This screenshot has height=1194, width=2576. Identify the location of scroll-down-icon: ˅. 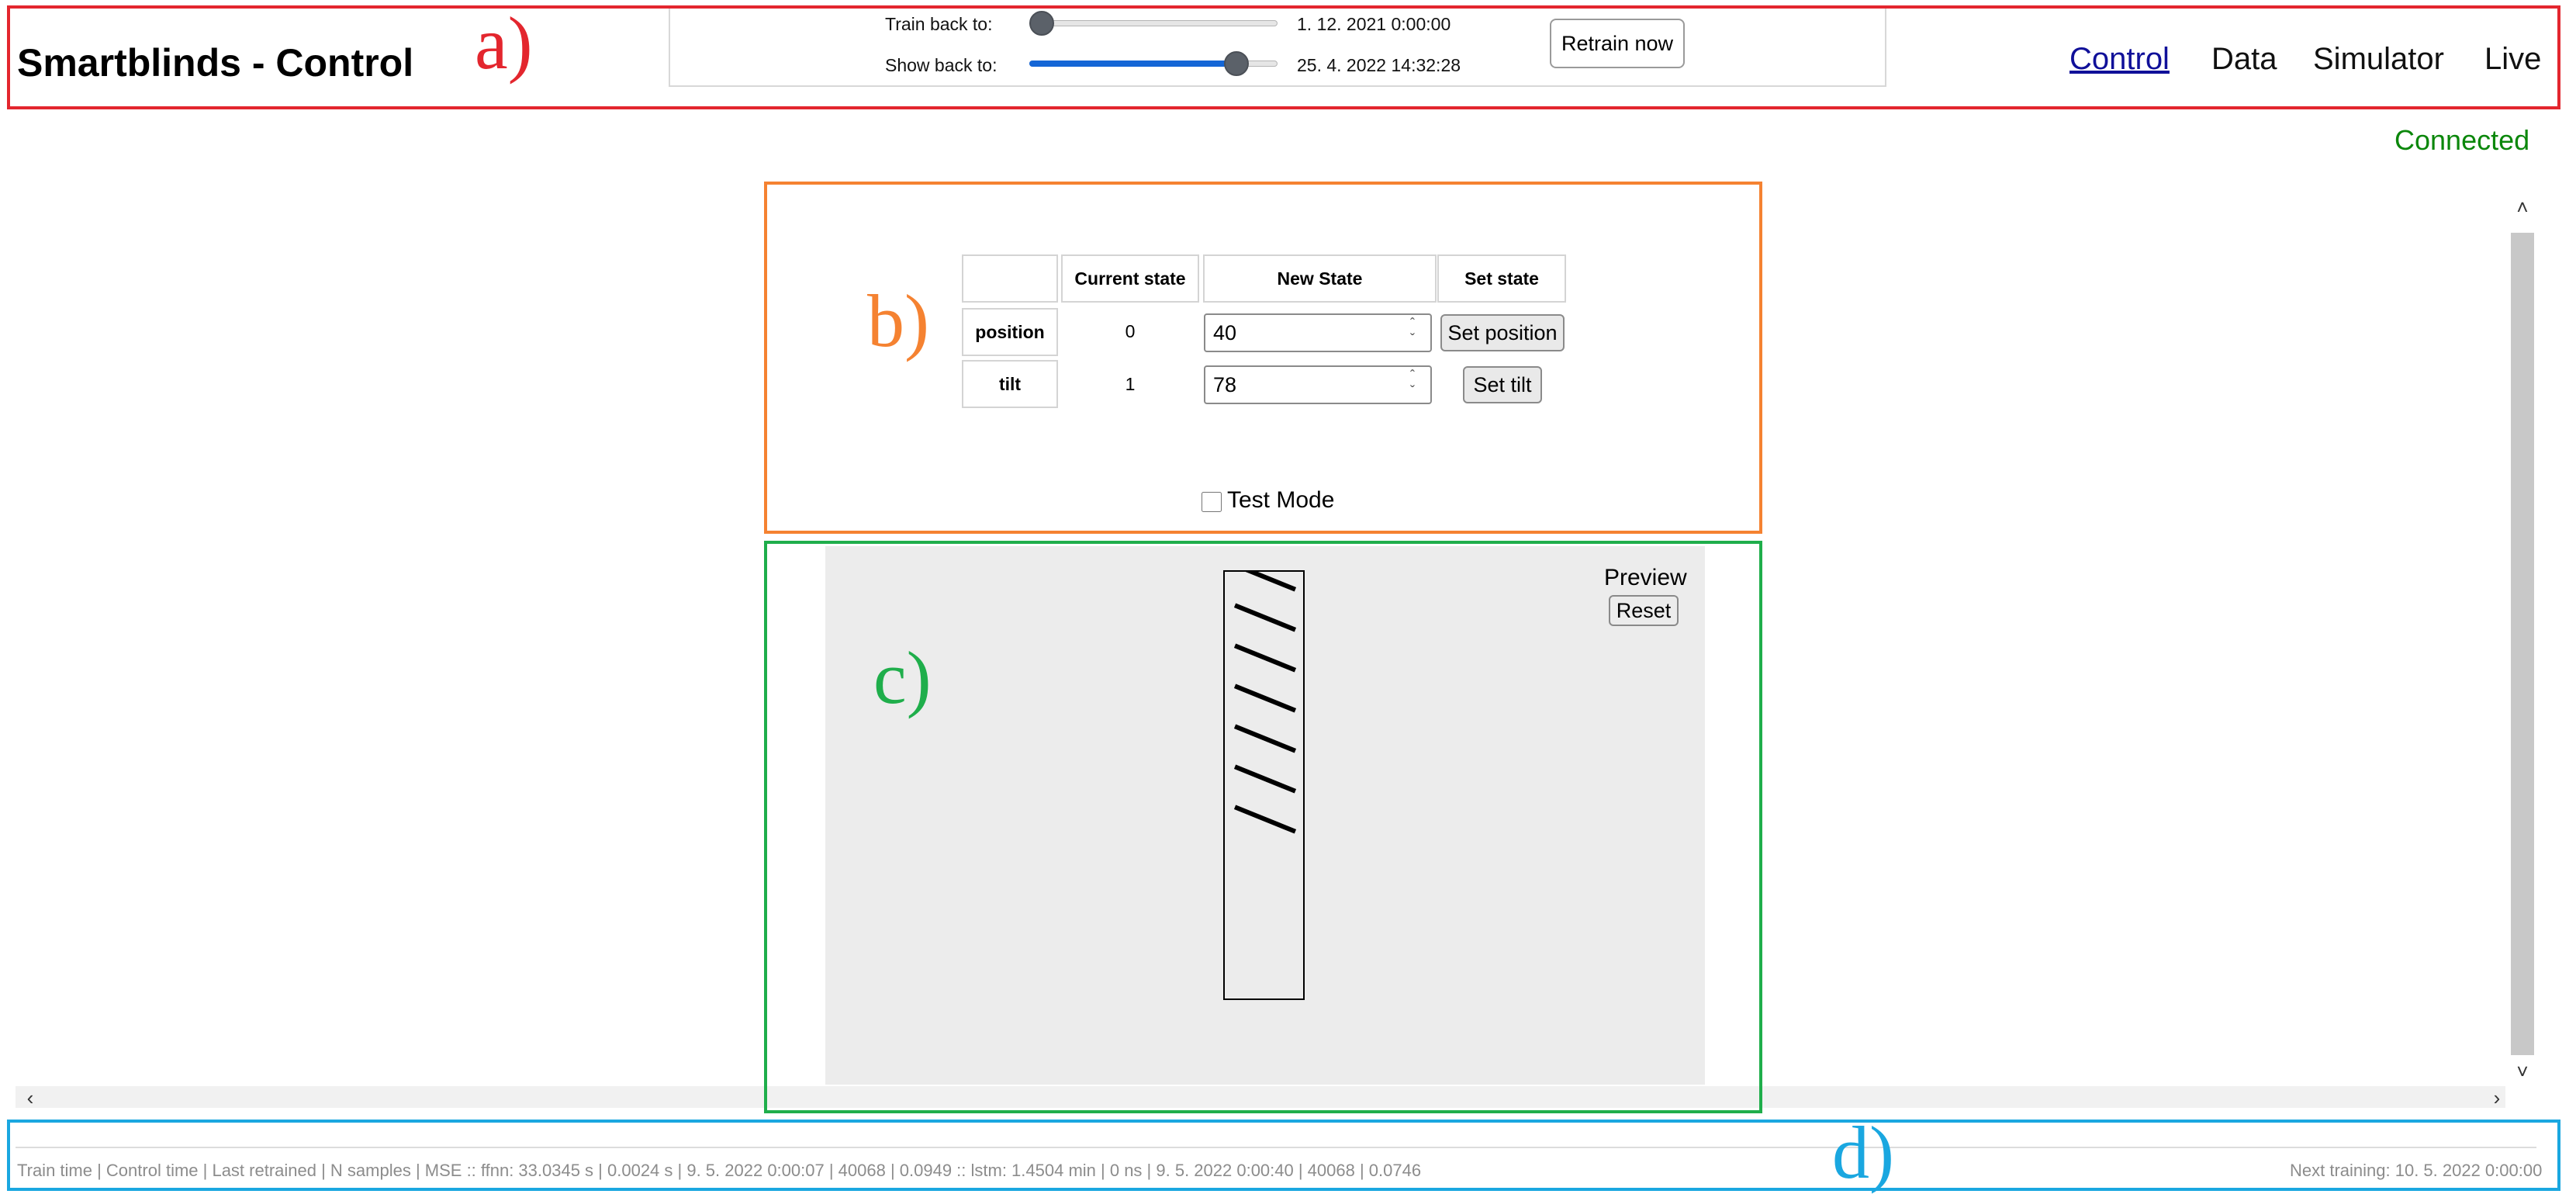
(2522, 1071).